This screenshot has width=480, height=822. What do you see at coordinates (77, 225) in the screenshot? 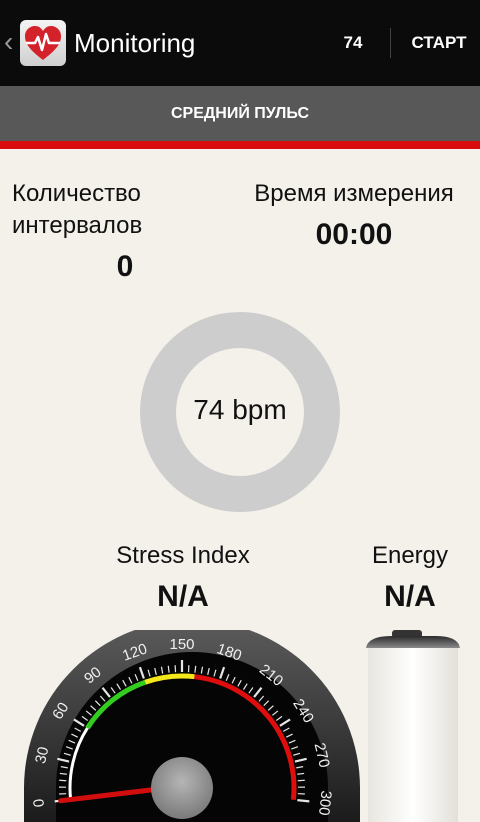
I see `intervals-label-line2: интервалов` at bounding box center [77, 225].